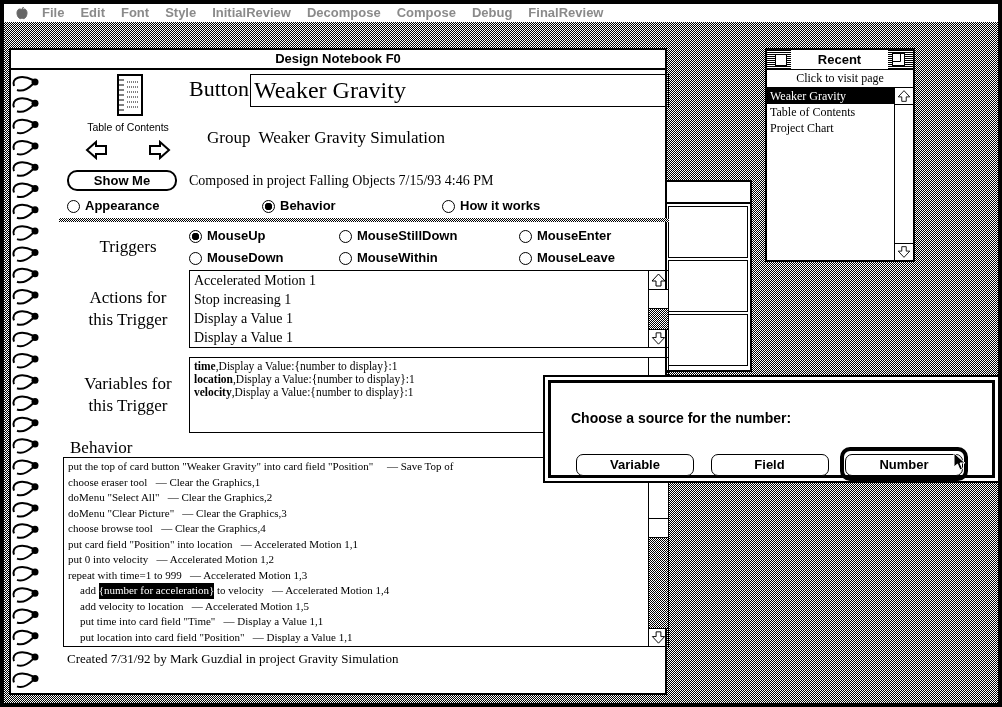  Describe the element at coordinates (97, 149) in the screenshot. I see `left-arrow-icon` at that location.